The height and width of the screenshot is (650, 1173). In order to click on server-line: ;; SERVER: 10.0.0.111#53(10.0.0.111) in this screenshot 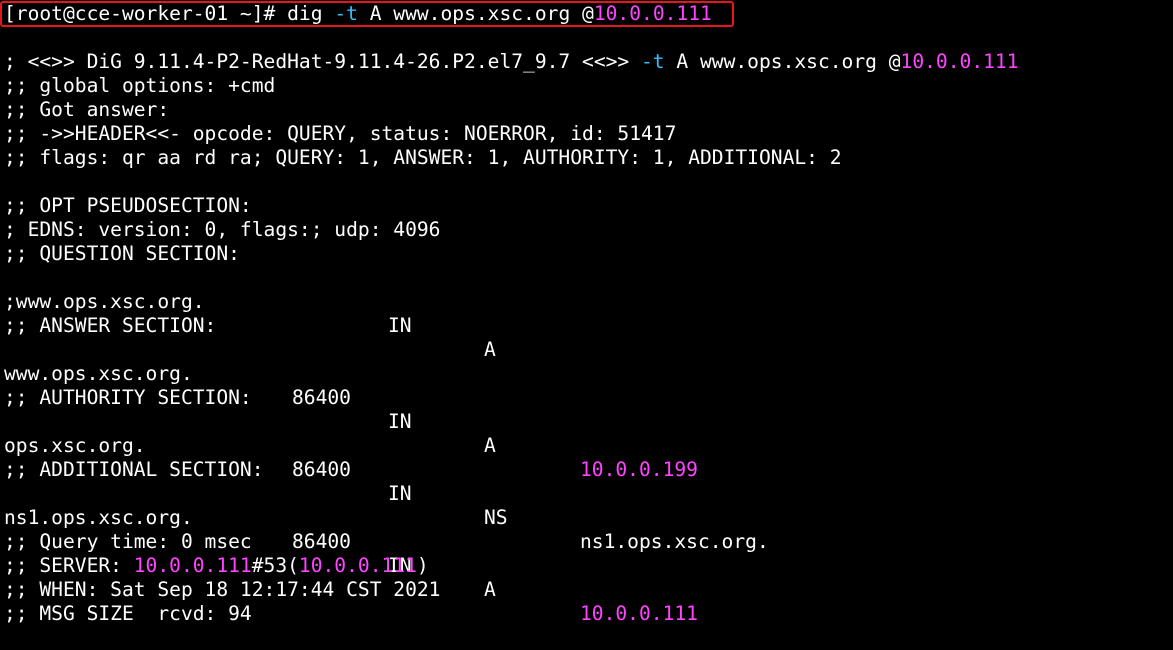, I will do `click(216, 566)`.